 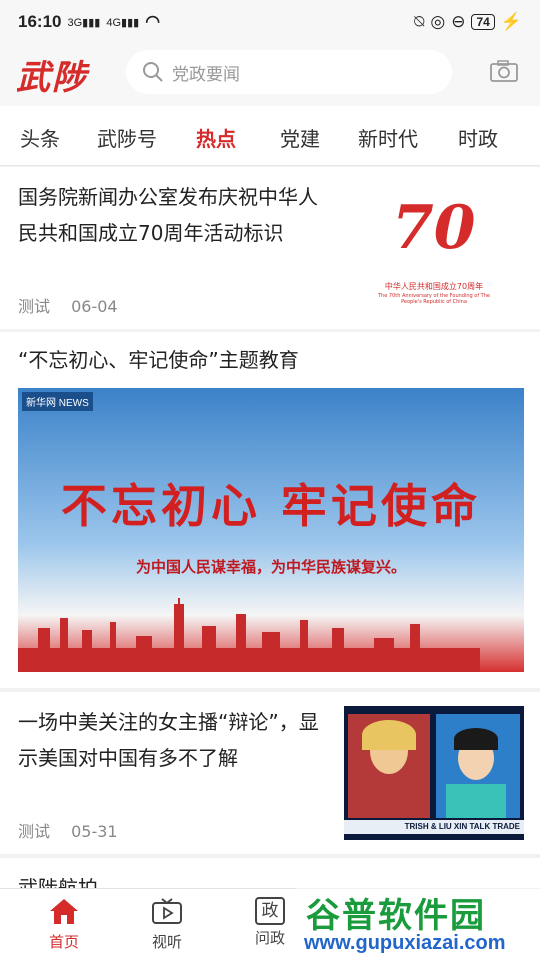 I want to click on nav-home-label: 首页, so click(x=63, y=942).